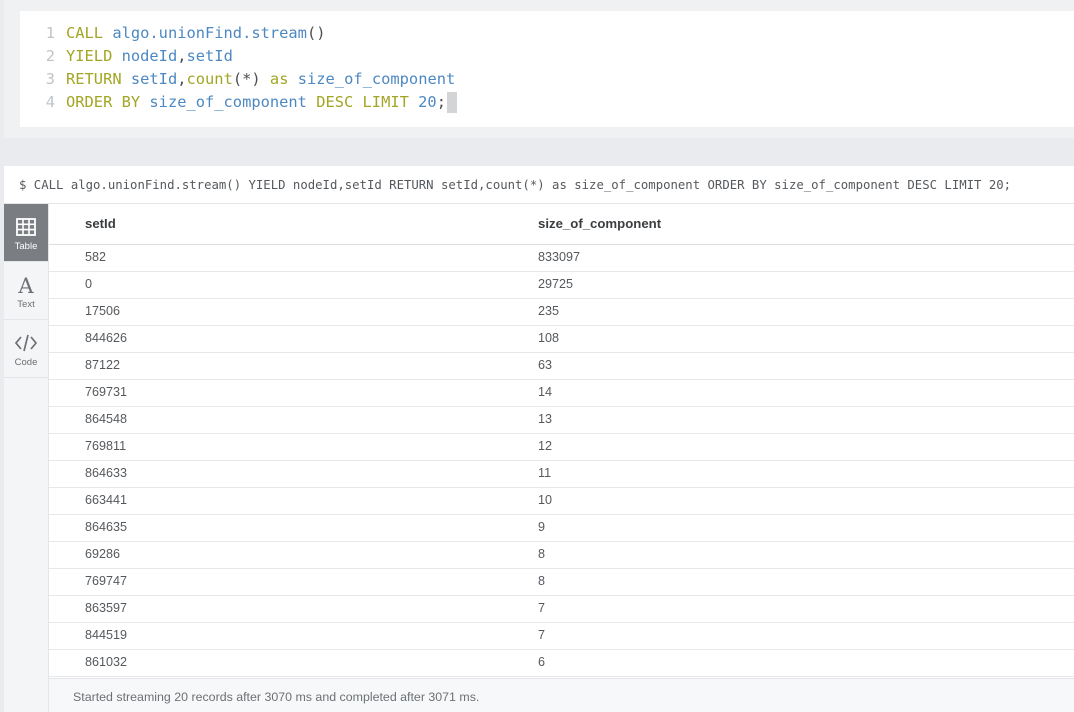  What do you see at coordinates (545, 419) in the screenshot?
I see `cell-size-of-component: 13` at bounding box center [545, 419].